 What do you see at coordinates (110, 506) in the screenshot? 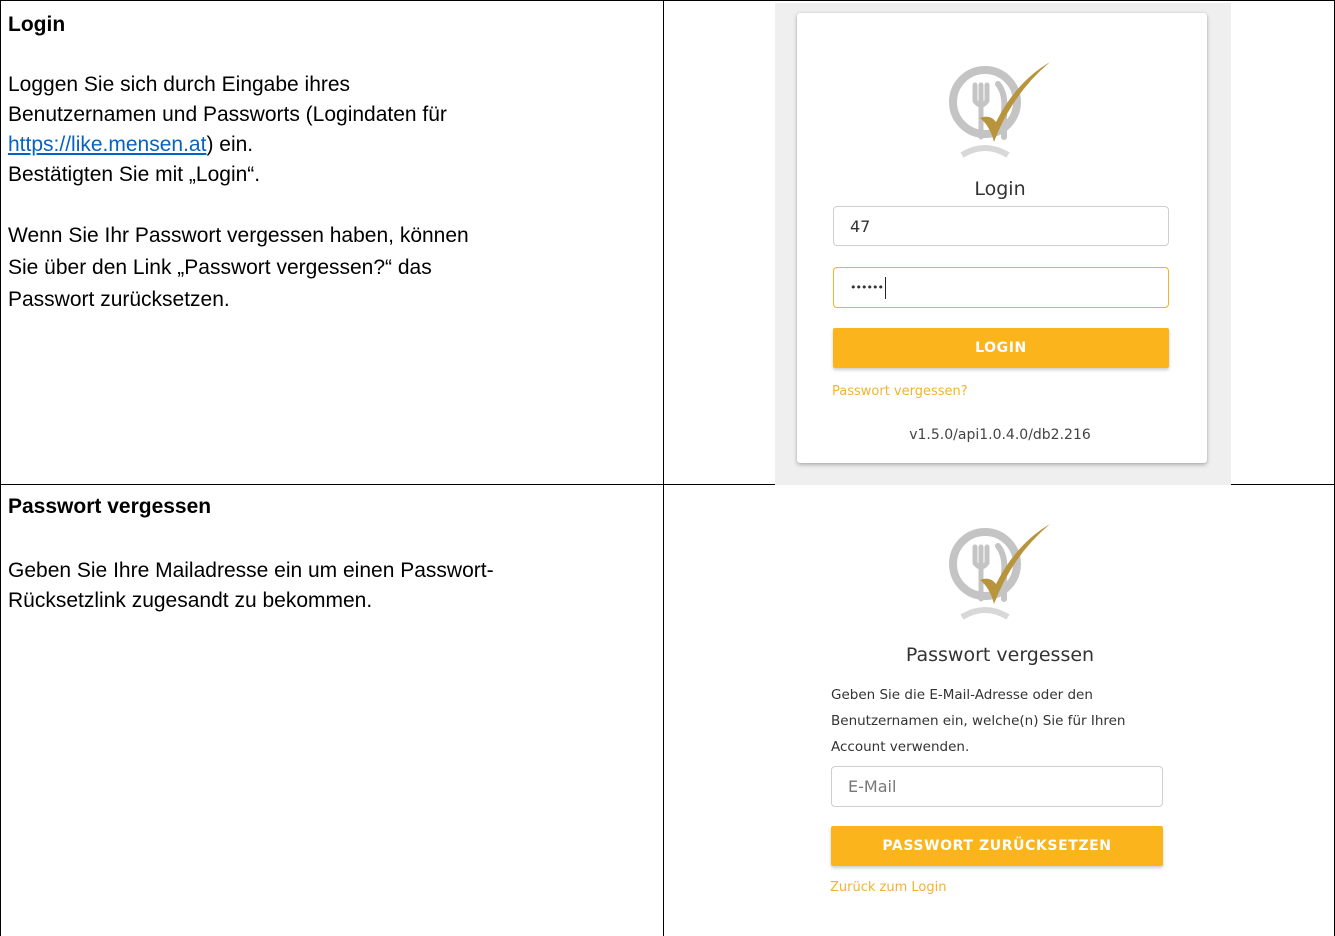
I see `forgot-section-title: Passwort vergessen` at bounding box center [110, 506].